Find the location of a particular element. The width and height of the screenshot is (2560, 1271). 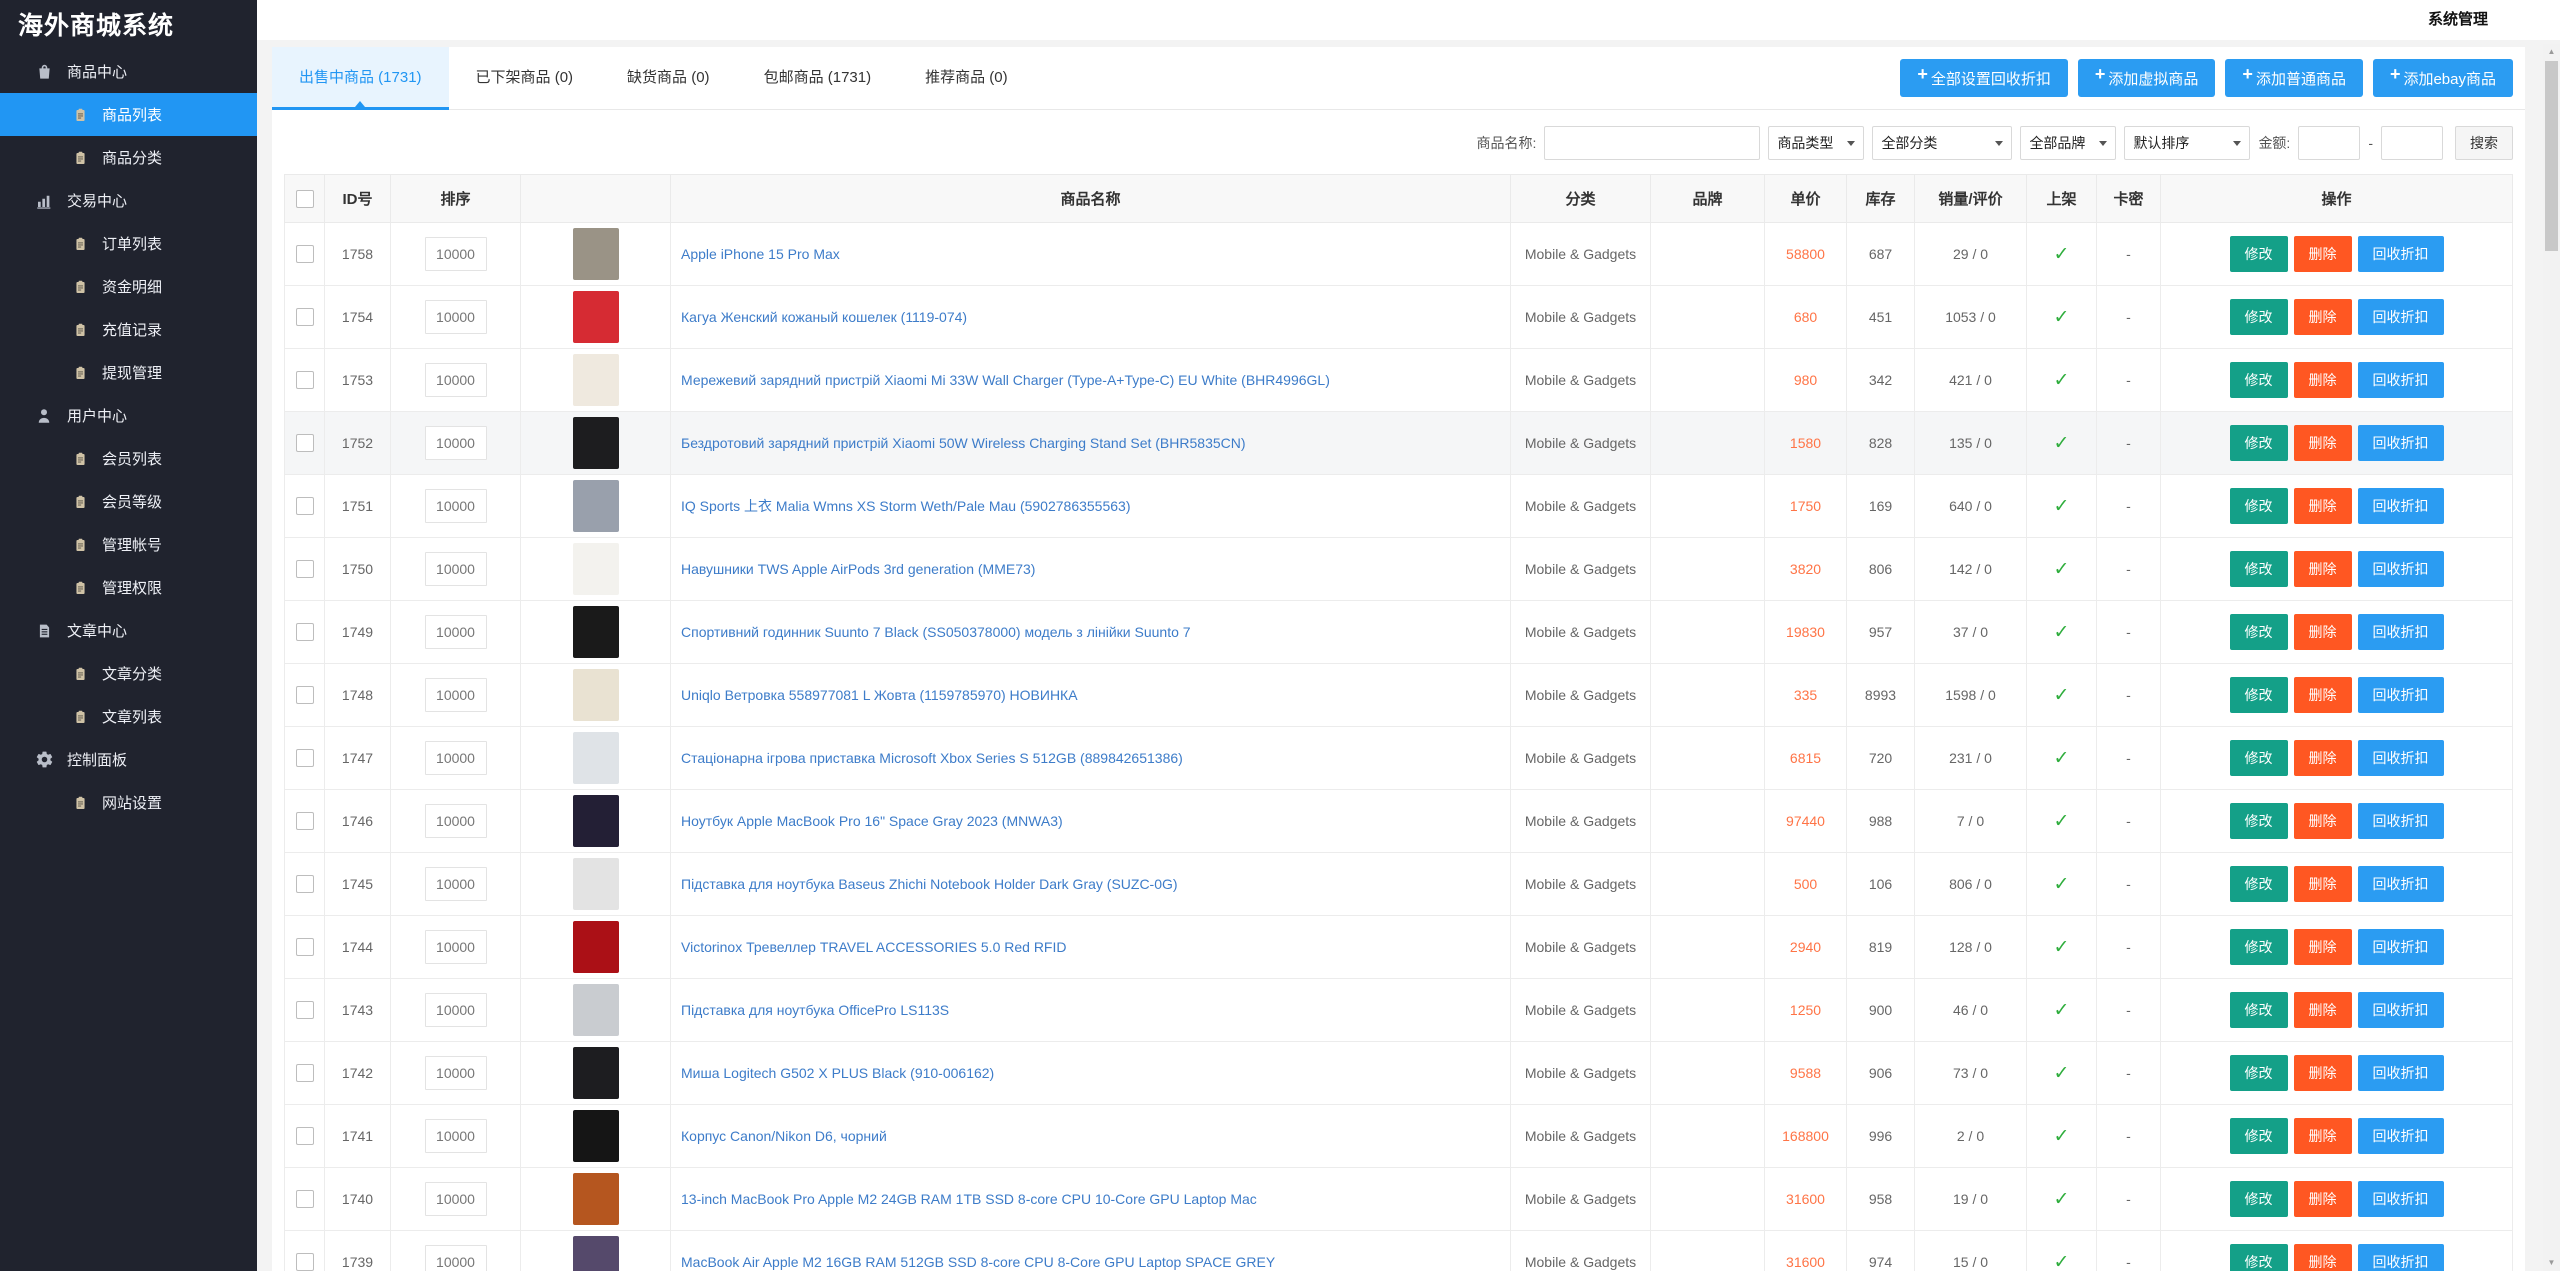

scrollbar: ▲ ▼ is located at coordinates (2551, 657).